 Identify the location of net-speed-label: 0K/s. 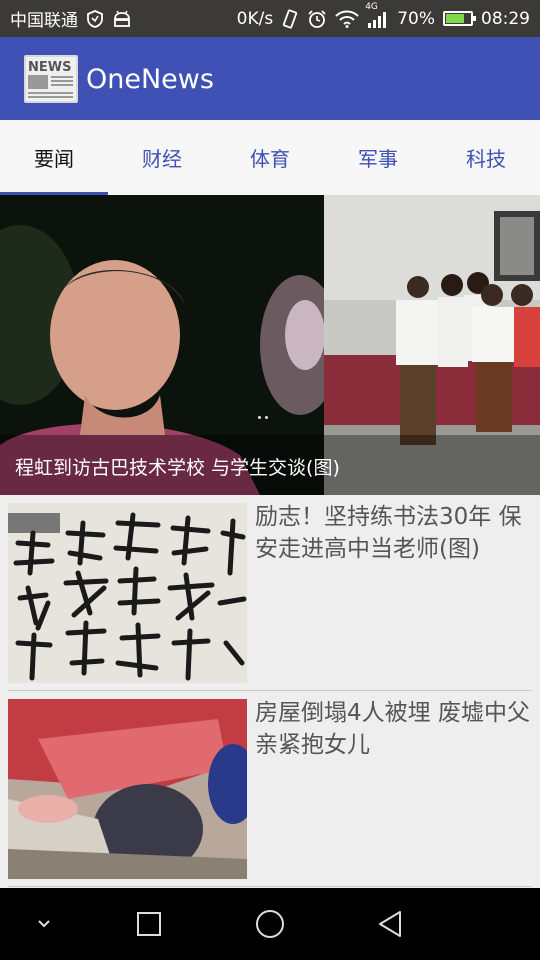
(255, 18).